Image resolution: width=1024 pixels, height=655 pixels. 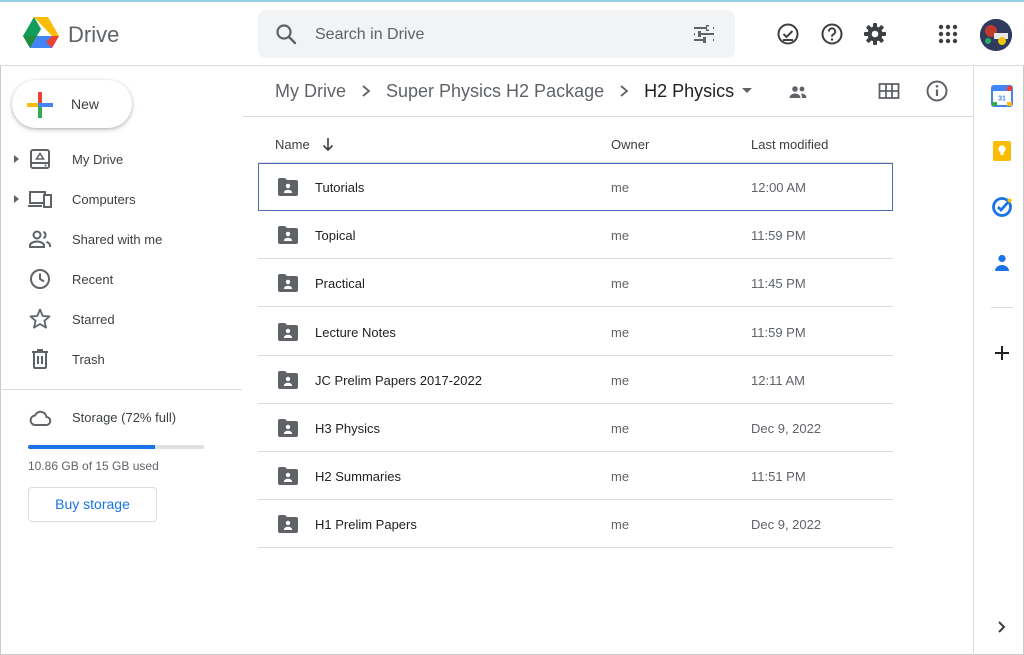 What do you see at coordinates (117, 239) in the screenshot?
I see `sidebar-item-label: Shared with me` at bounding box center [117, 239].